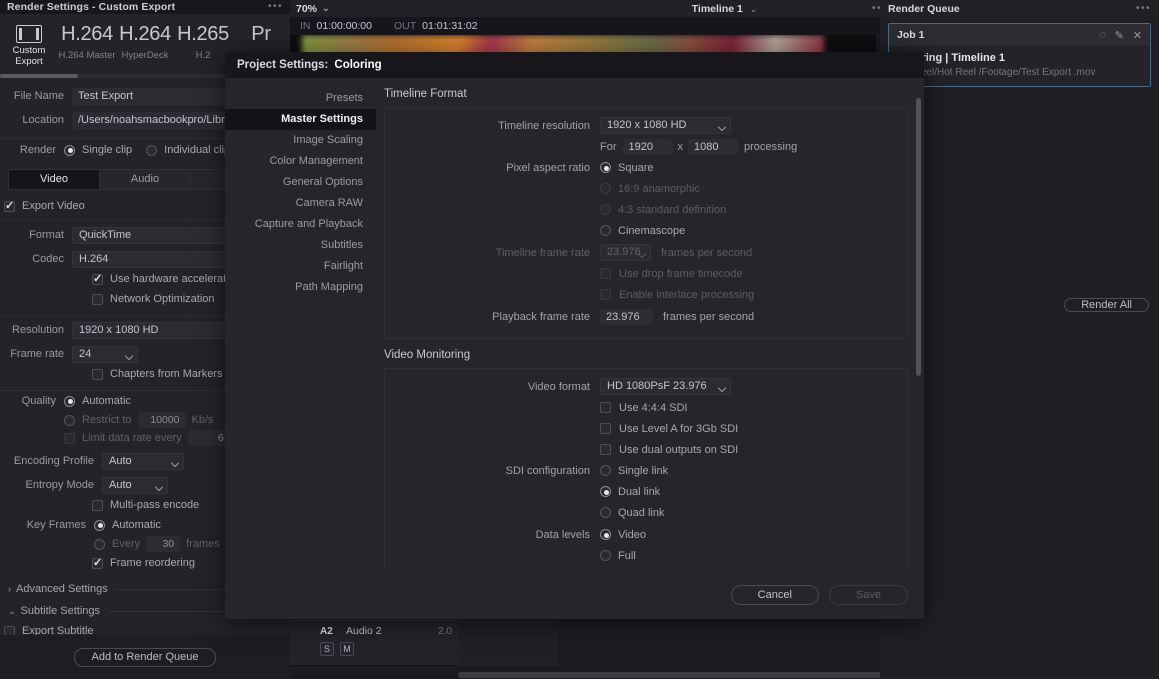 Image resolution: width=1159 pixels, height=679 pixels. I want to click on nav-item-master-settings: Master Settings, so click(300, 119).